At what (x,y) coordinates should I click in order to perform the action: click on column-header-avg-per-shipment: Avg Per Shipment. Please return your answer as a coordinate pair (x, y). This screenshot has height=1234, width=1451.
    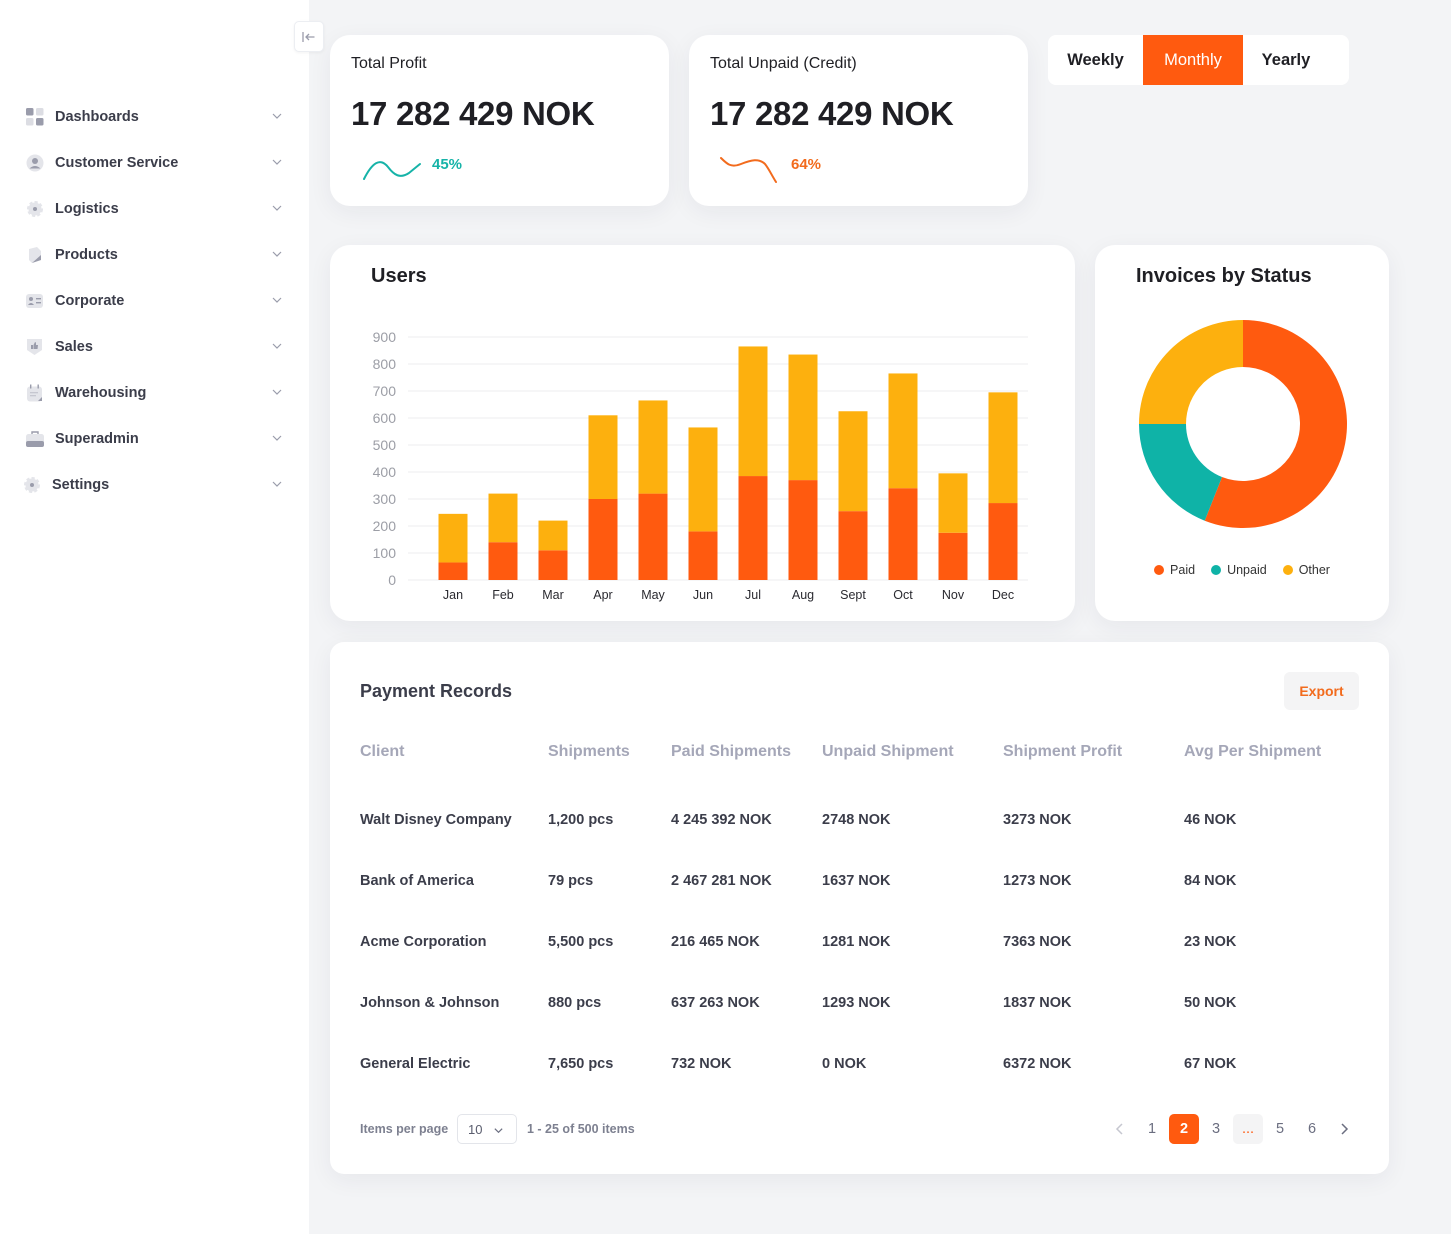
    Looking at the image, I should click on (1252, 752).